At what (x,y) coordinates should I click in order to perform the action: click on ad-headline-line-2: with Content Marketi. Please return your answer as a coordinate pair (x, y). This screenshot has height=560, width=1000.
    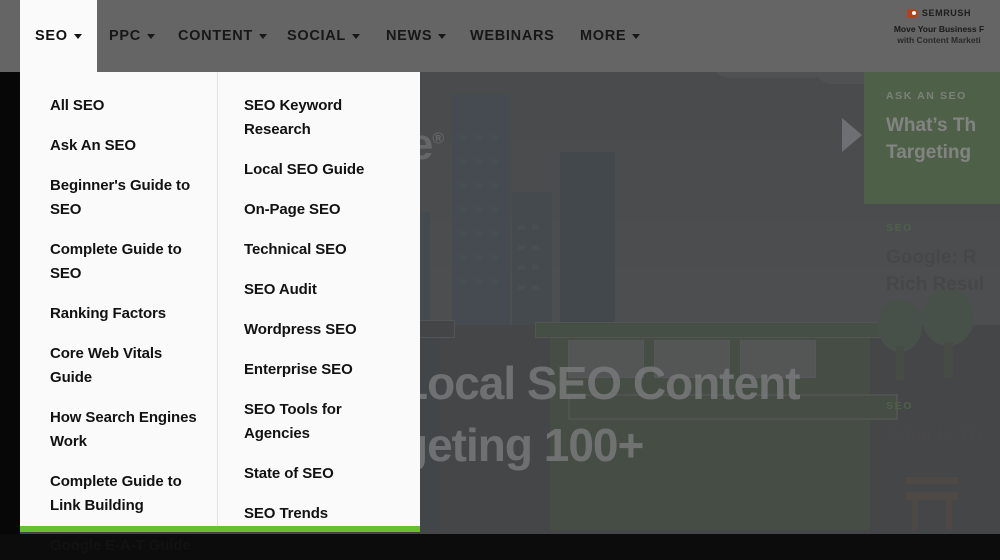
    Looking at the image, I should click on (939, 40).